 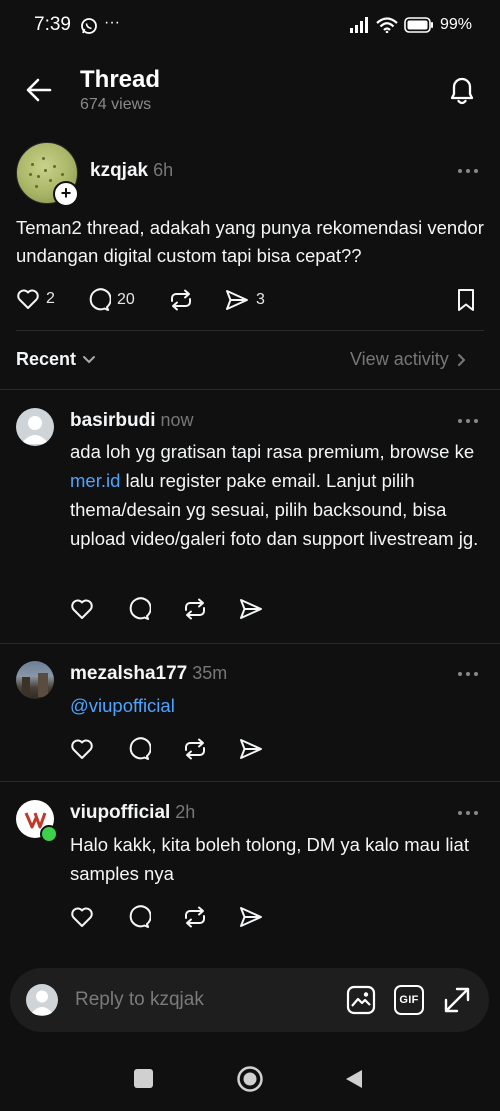 I want to click on composer-avatar, so click(x=42, y=1000).